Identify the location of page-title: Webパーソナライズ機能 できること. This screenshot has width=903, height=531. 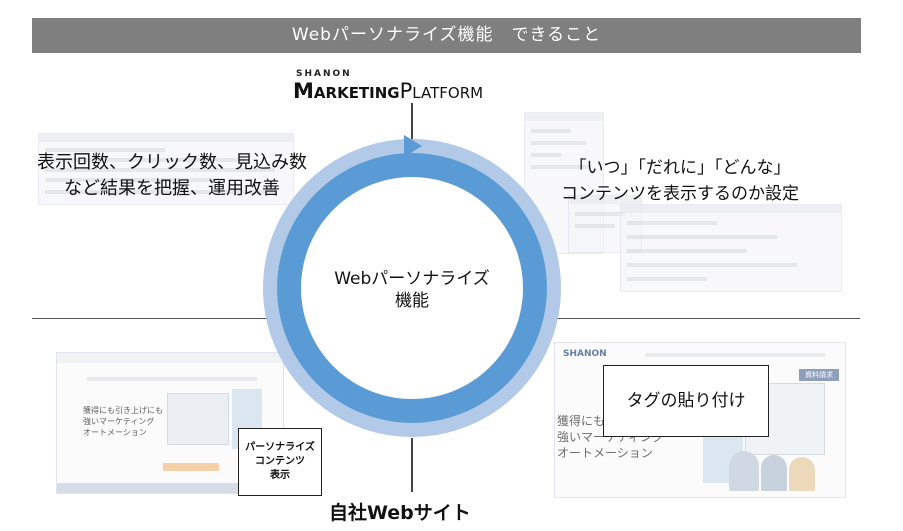
(446, 35).